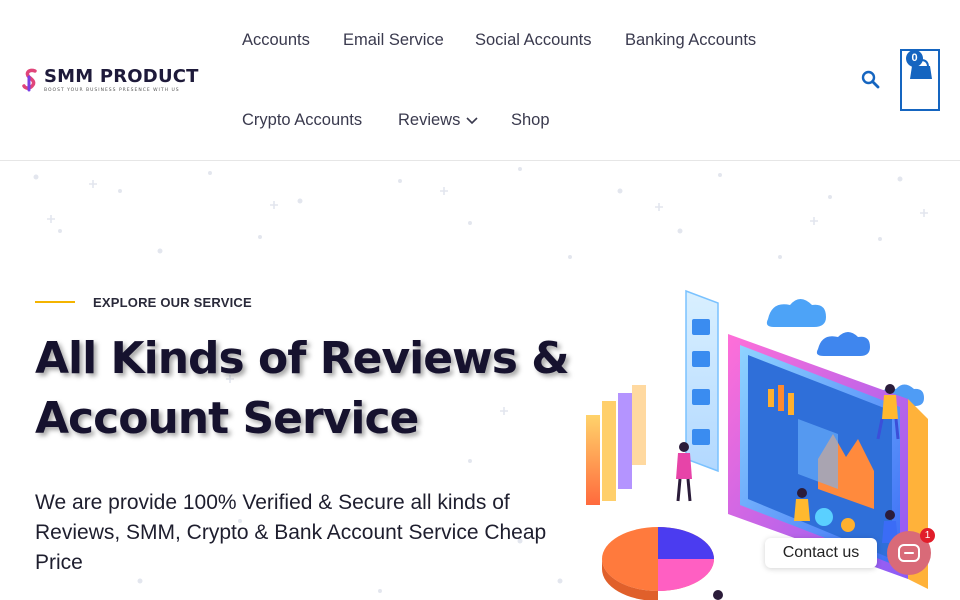 The image size is (960, 600). Describe the element at coordinates (533, 40) in the screenshot. I see `nav-social-accounts: Social Accounts` at that location.